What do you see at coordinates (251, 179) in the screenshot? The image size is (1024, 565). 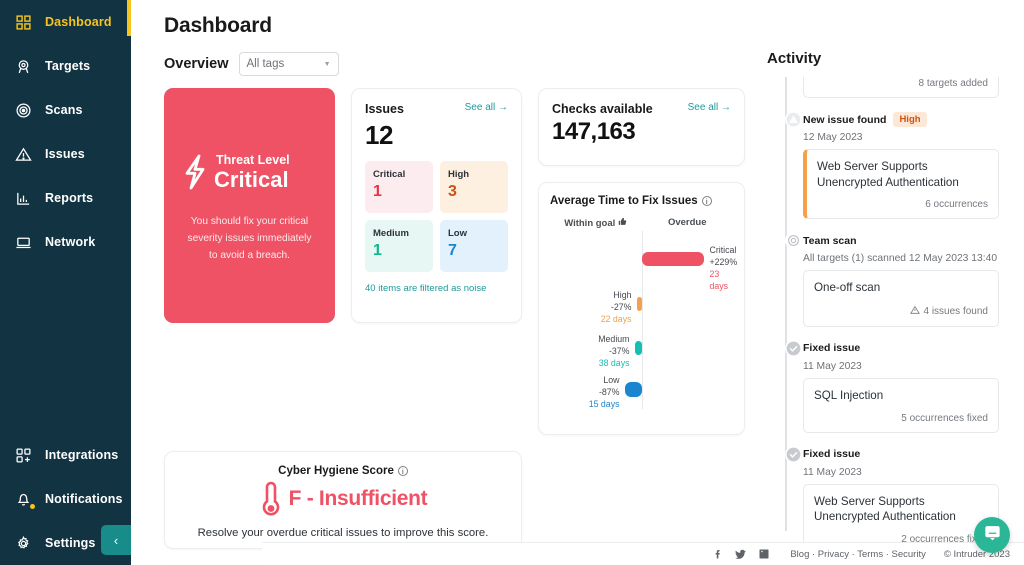 I see `threat-level-value: Critical` at bounding box center [251, 179].